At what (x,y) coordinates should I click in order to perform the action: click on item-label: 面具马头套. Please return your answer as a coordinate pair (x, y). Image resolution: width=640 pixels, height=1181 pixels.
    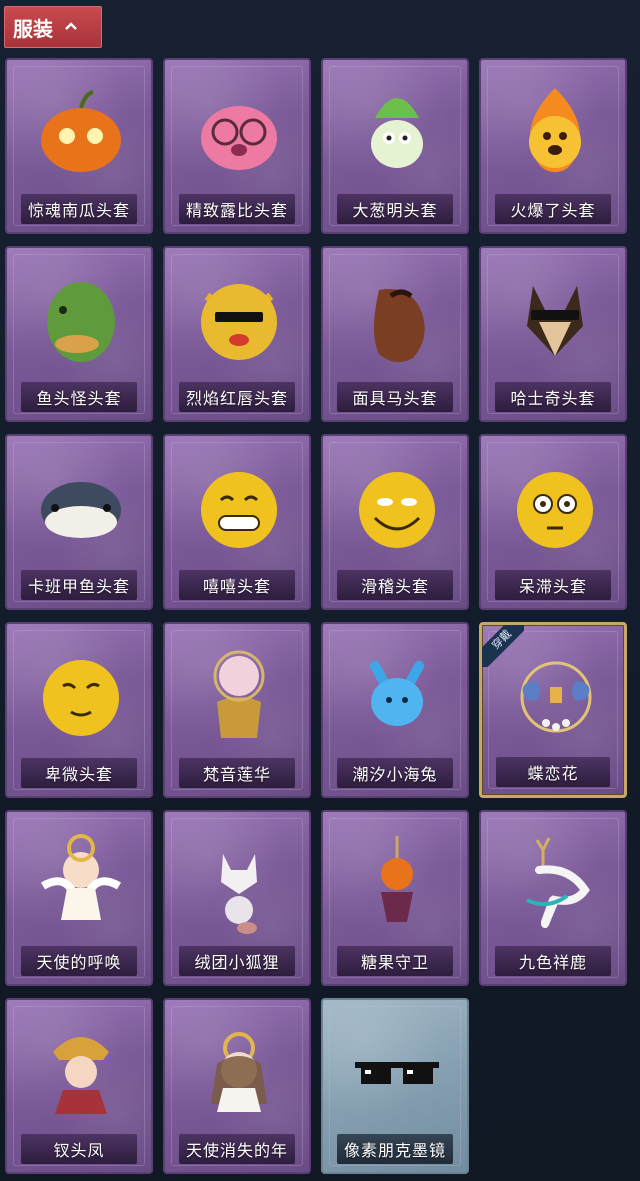
    Looking at the image, I should click on (395, 398).